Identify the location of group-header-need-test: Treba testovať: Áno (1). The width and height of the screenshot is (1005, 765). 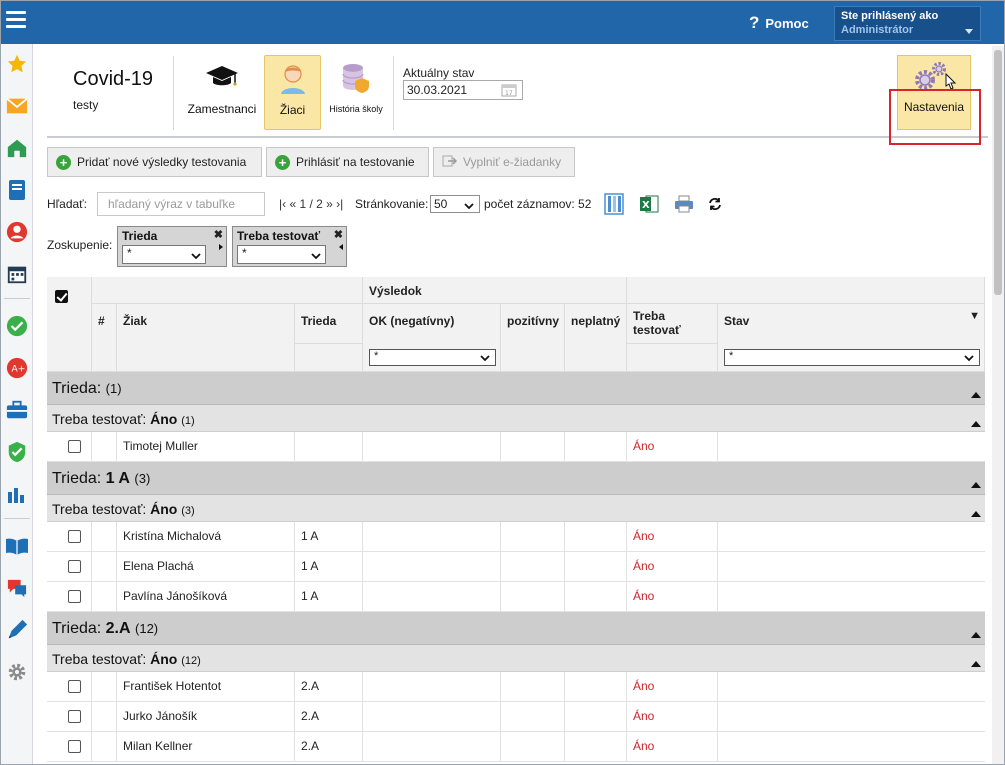
(516, 418).